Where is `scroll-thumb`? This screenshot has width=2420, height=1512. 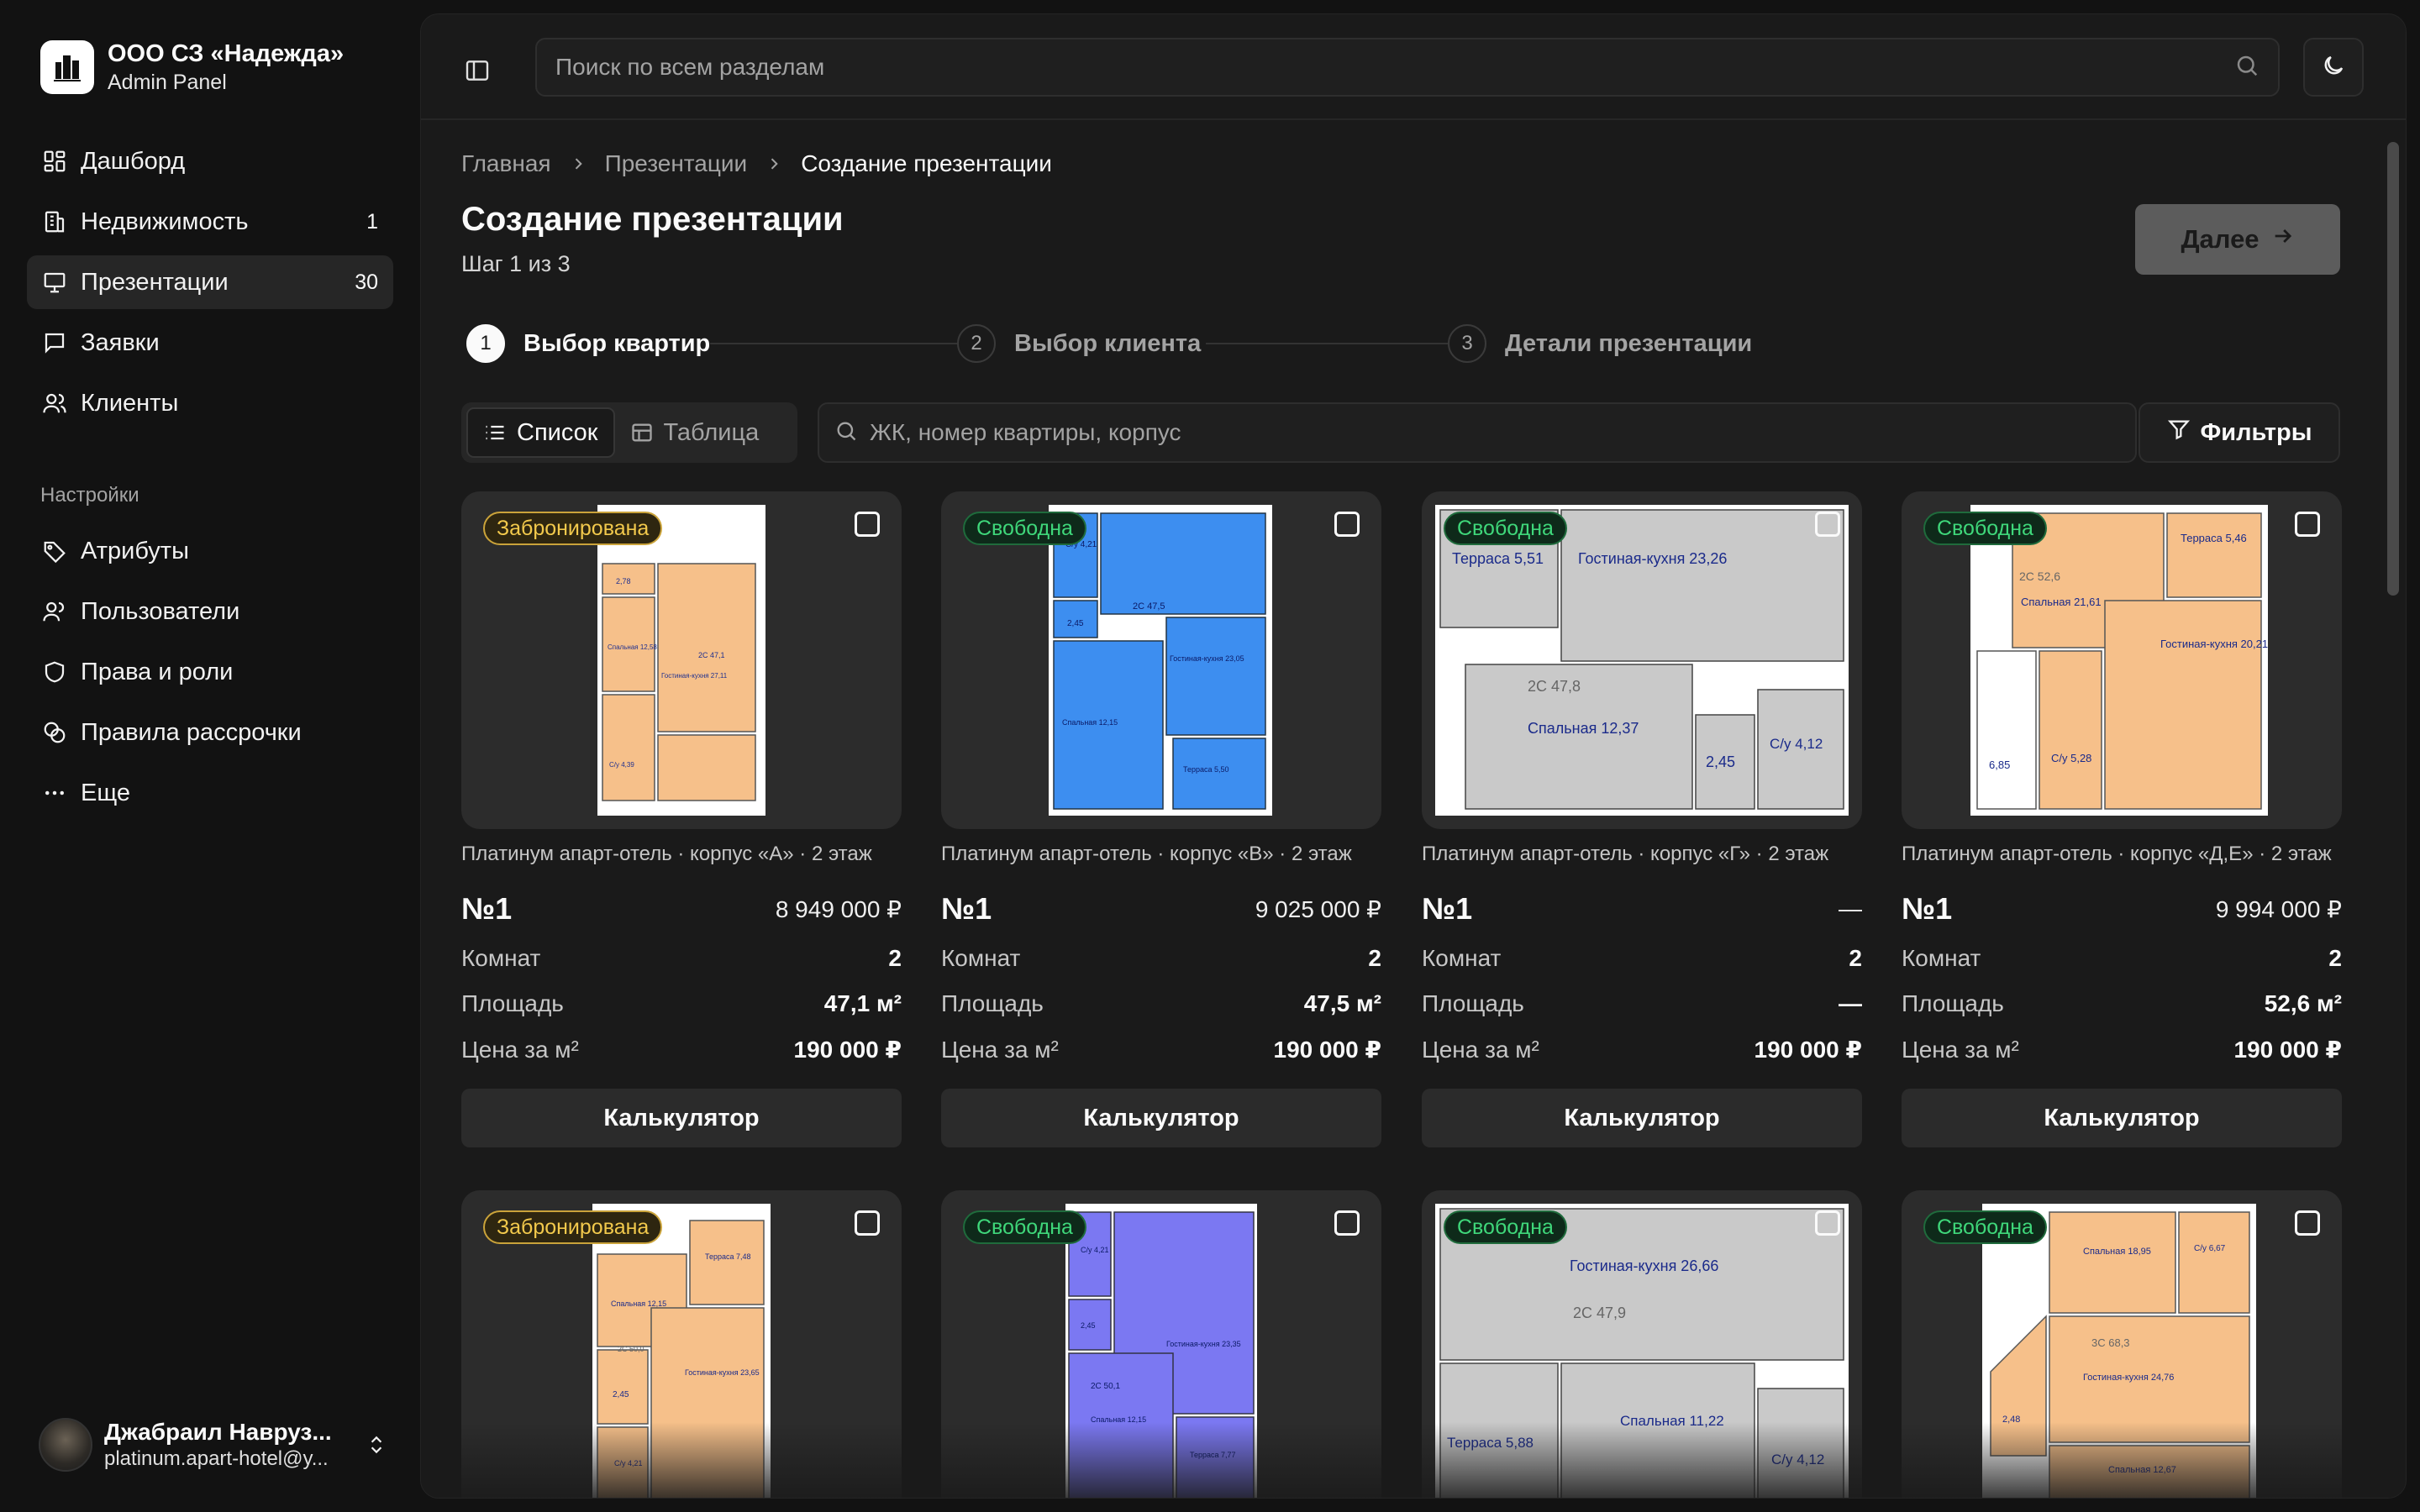 scroll-thumb is located at coordinates (2393, 369).